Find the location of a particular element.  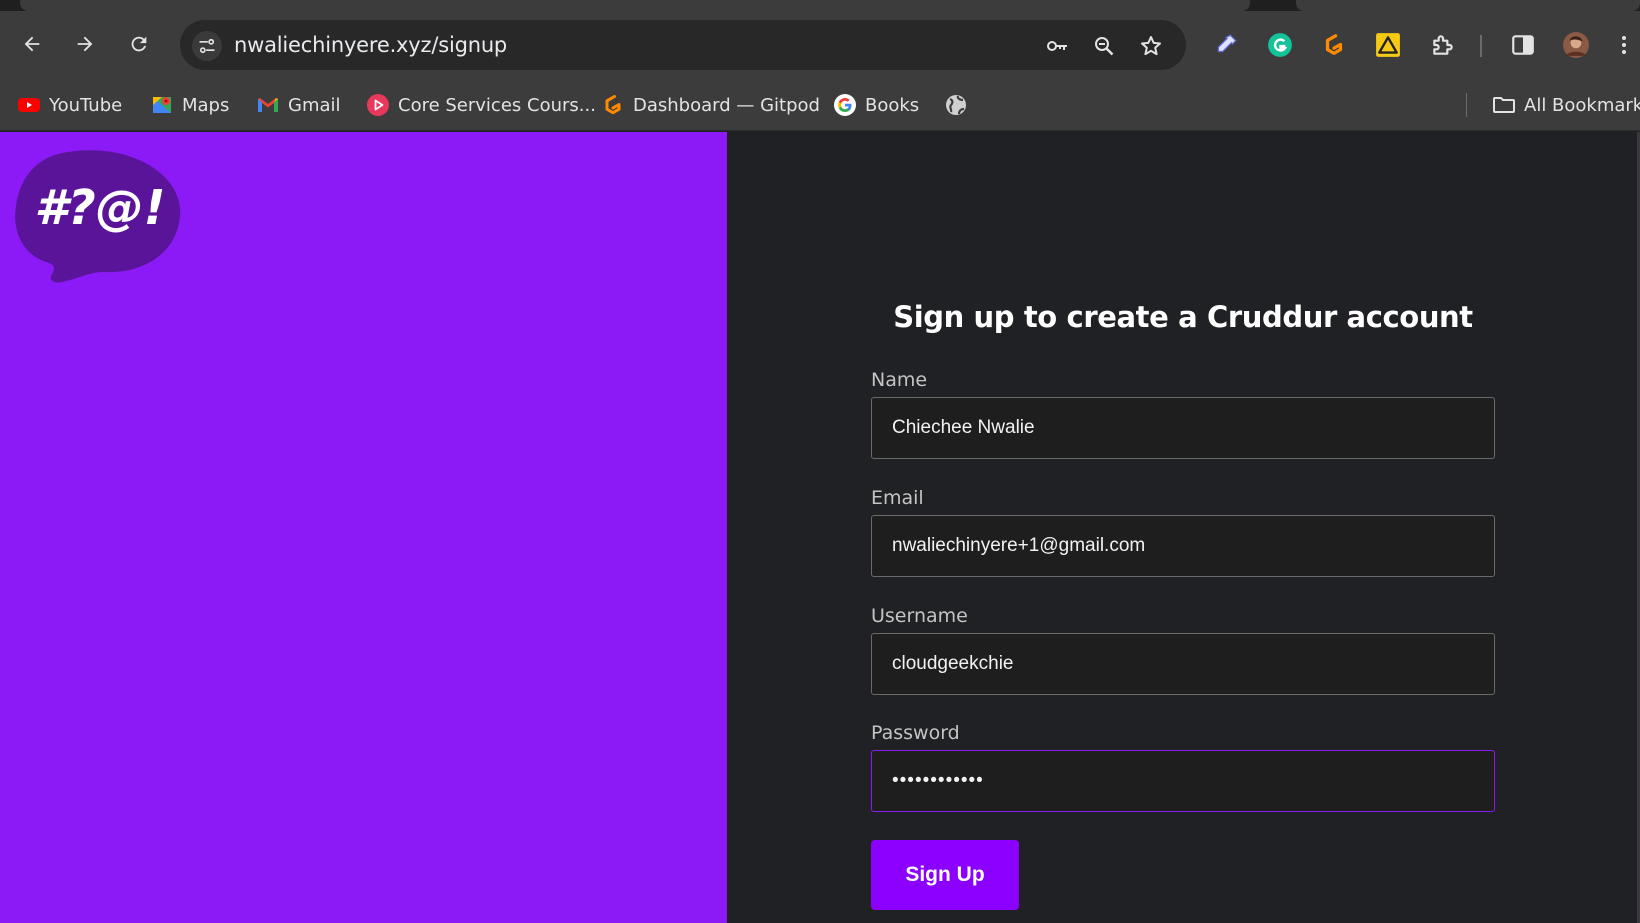

extension-warning is located at coordinates (1388, 45).